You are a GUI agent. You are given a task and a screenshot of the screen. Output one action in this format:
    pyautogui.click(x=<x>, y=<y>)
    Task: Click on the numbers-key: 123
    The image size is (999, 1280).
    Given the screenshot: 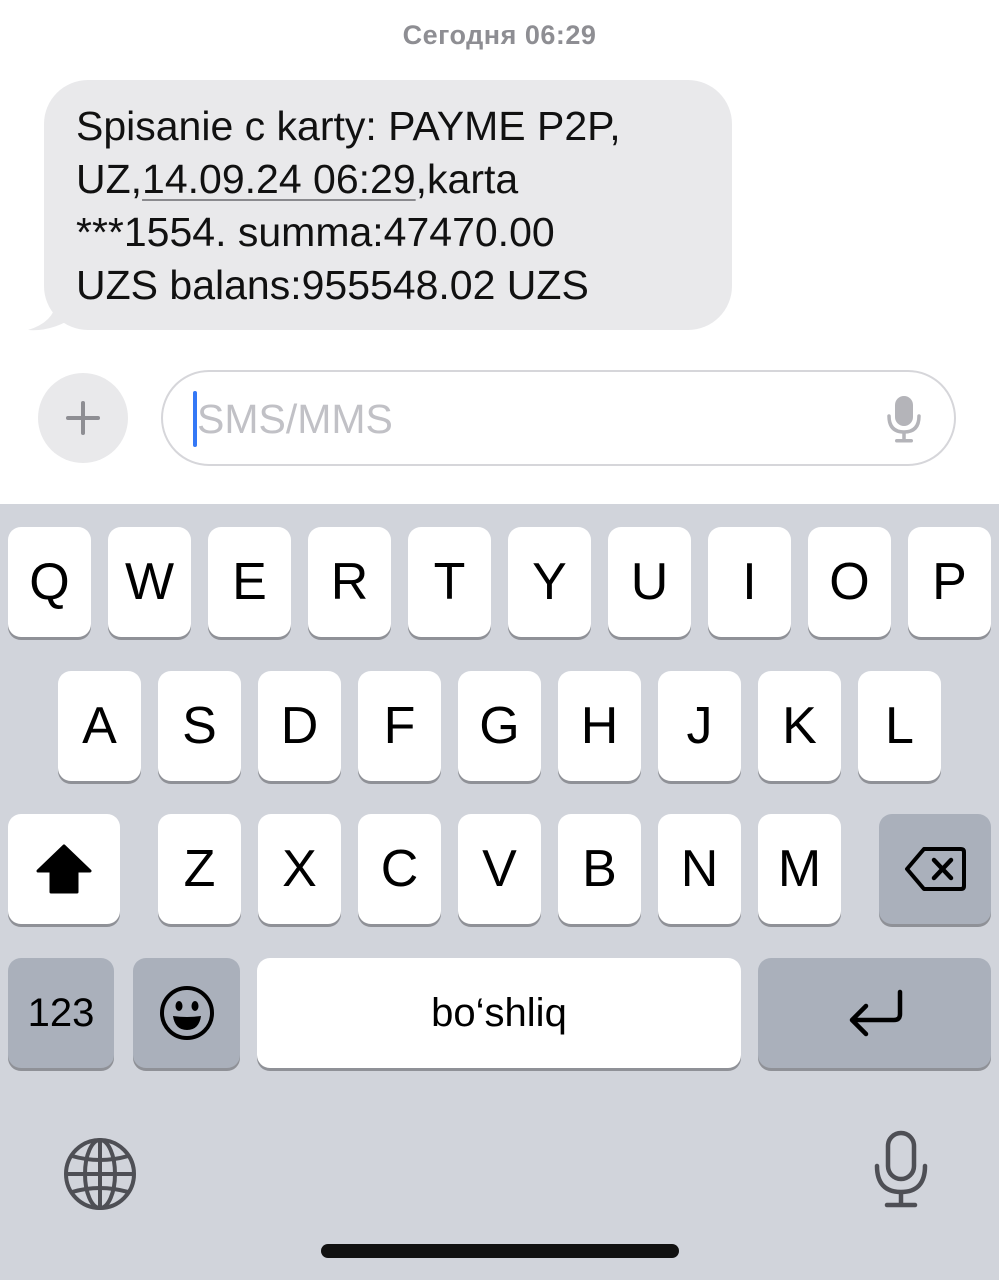 What is the action you would take?
    pyautogui.click(x=61, y=1013)
    